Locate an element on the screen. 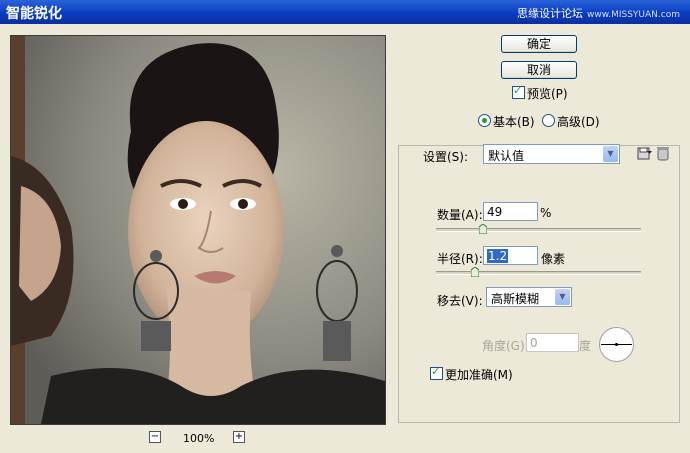 Image resolution: width=690 pixels, height=453 pixels. ok-button: 确定 is located at coordinates (539, 44).